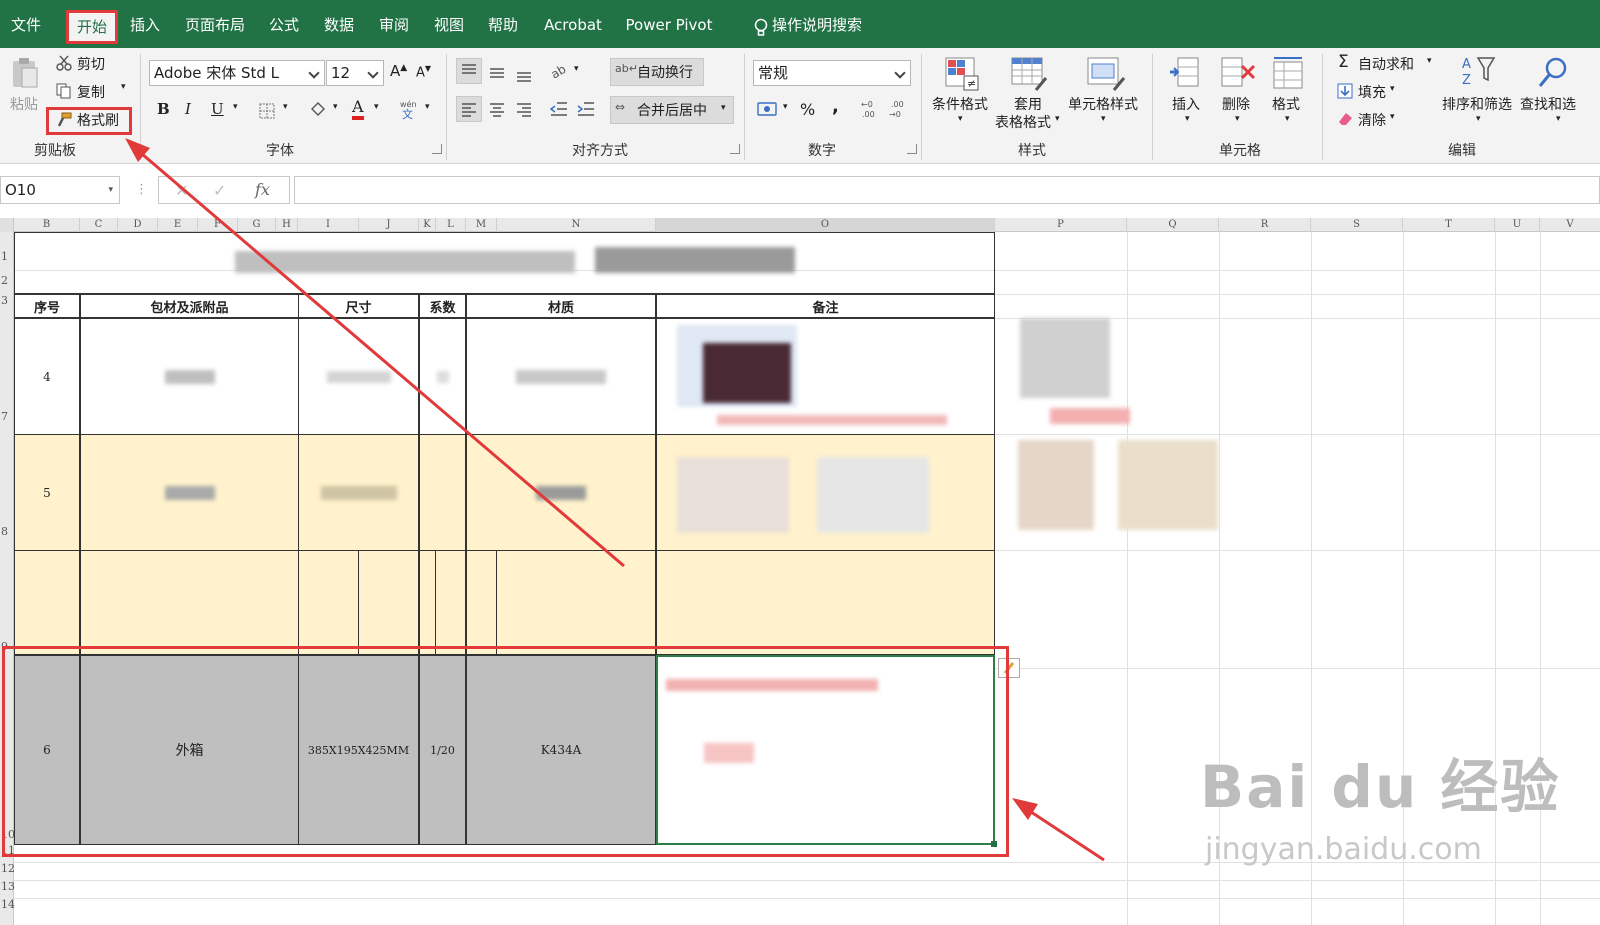  I want to click on find-dropdown-icon: ▾, so click(1558, 119).